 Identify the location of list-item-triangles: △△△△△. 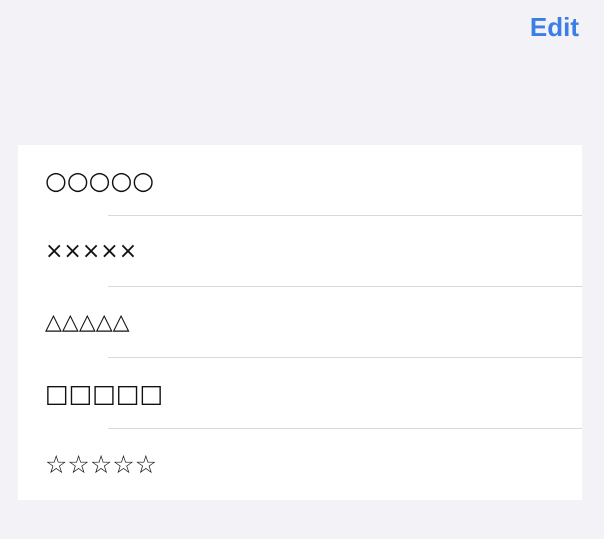
(300, 322).